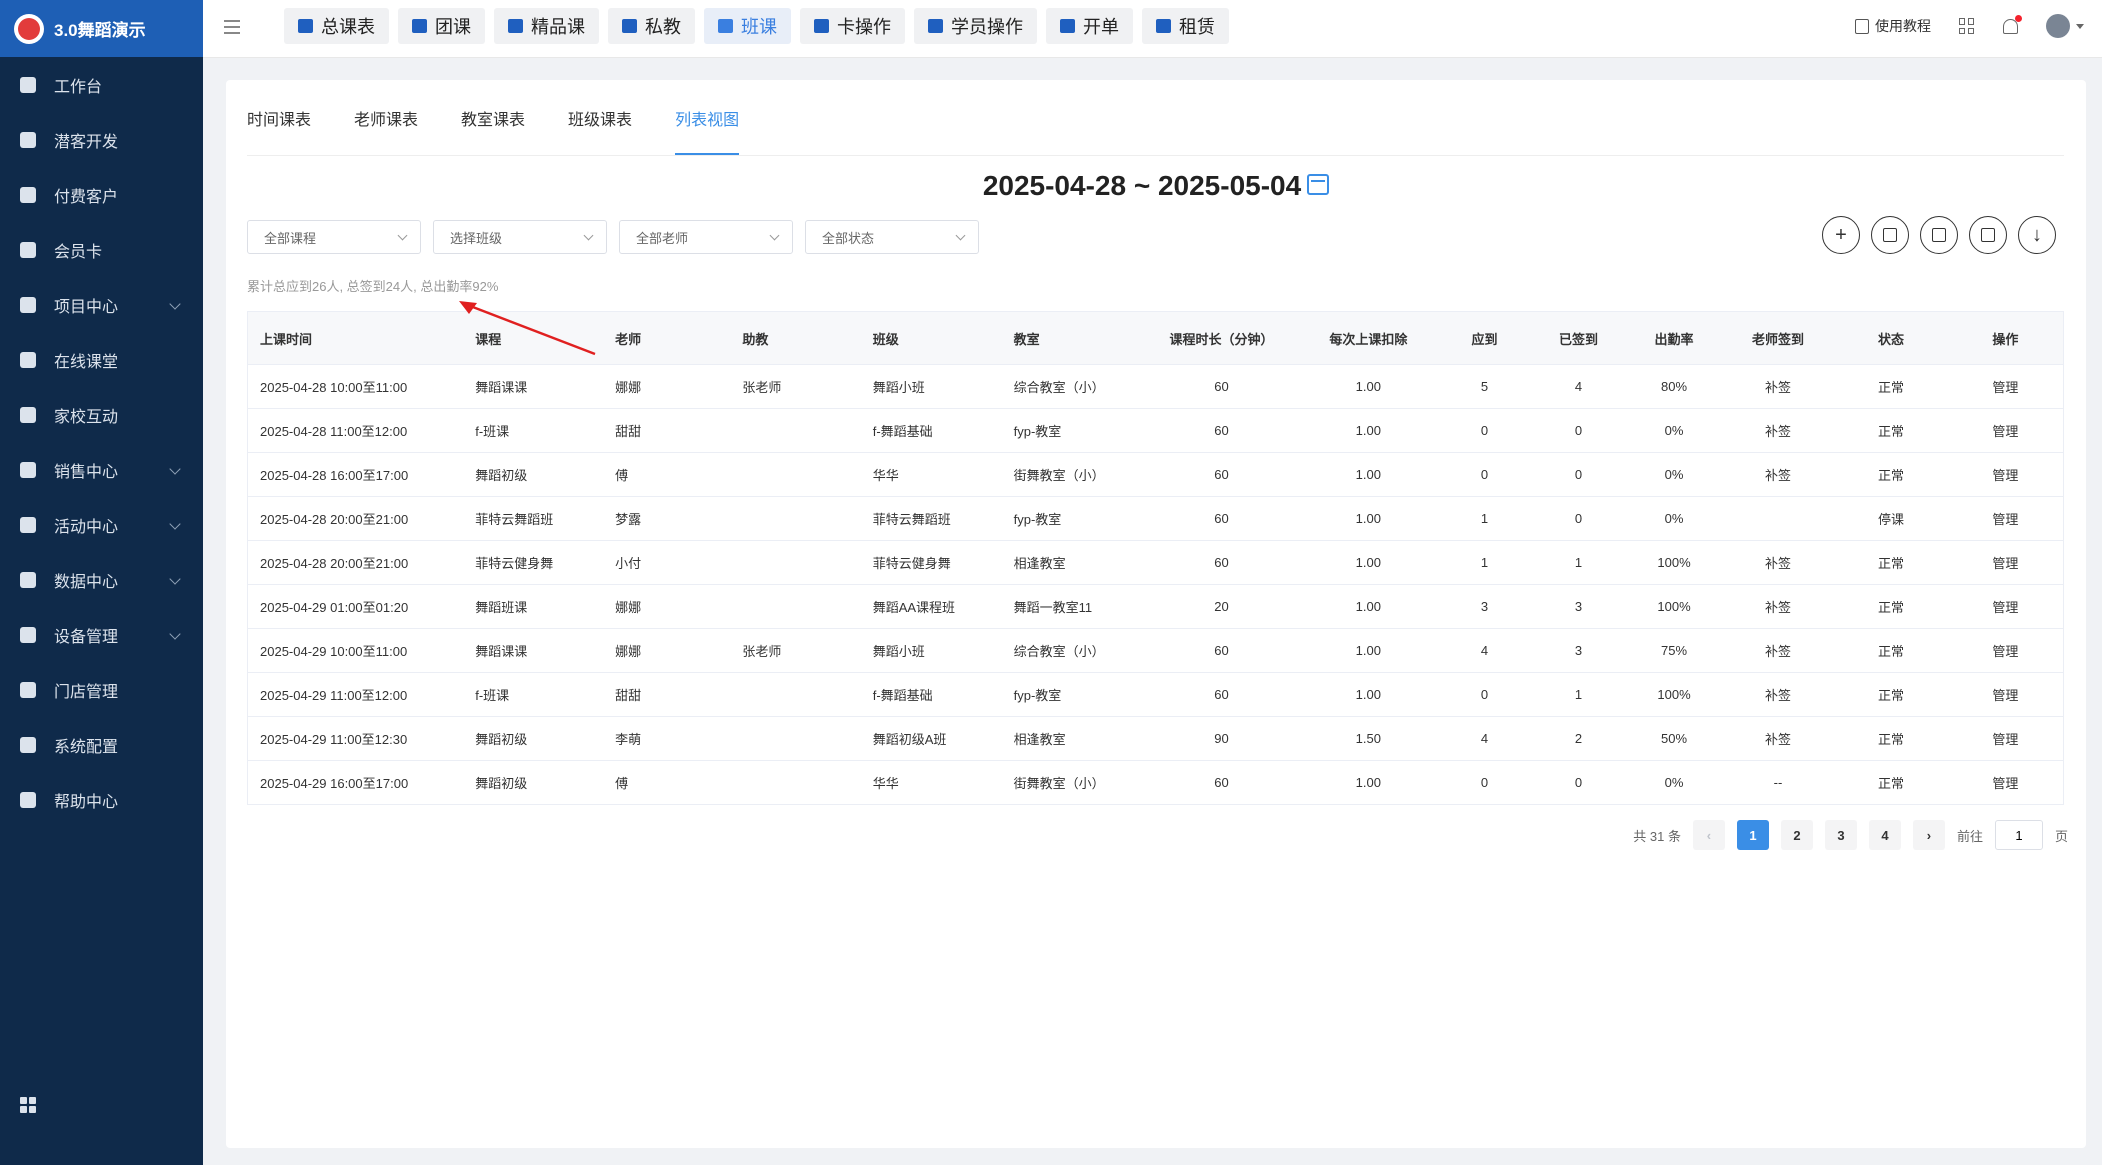 This screenshot has width=2102, height=1165. I want to click on topnav-item: 精品课, so click(546, 26).